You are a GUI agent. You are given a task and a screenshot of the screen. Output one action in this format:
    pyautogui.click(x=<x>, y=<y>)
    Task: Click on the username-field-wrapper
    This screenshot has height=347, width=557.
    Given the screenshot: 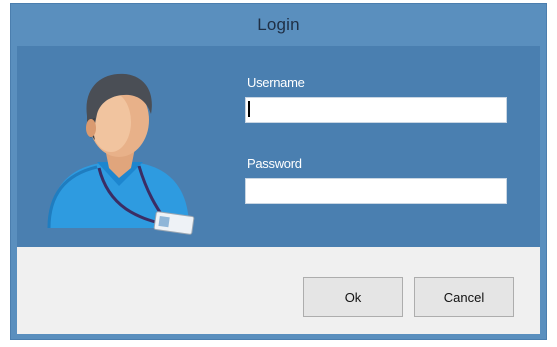 What is the action you would take?
    pyautogui.click(x=376, y=110)
    